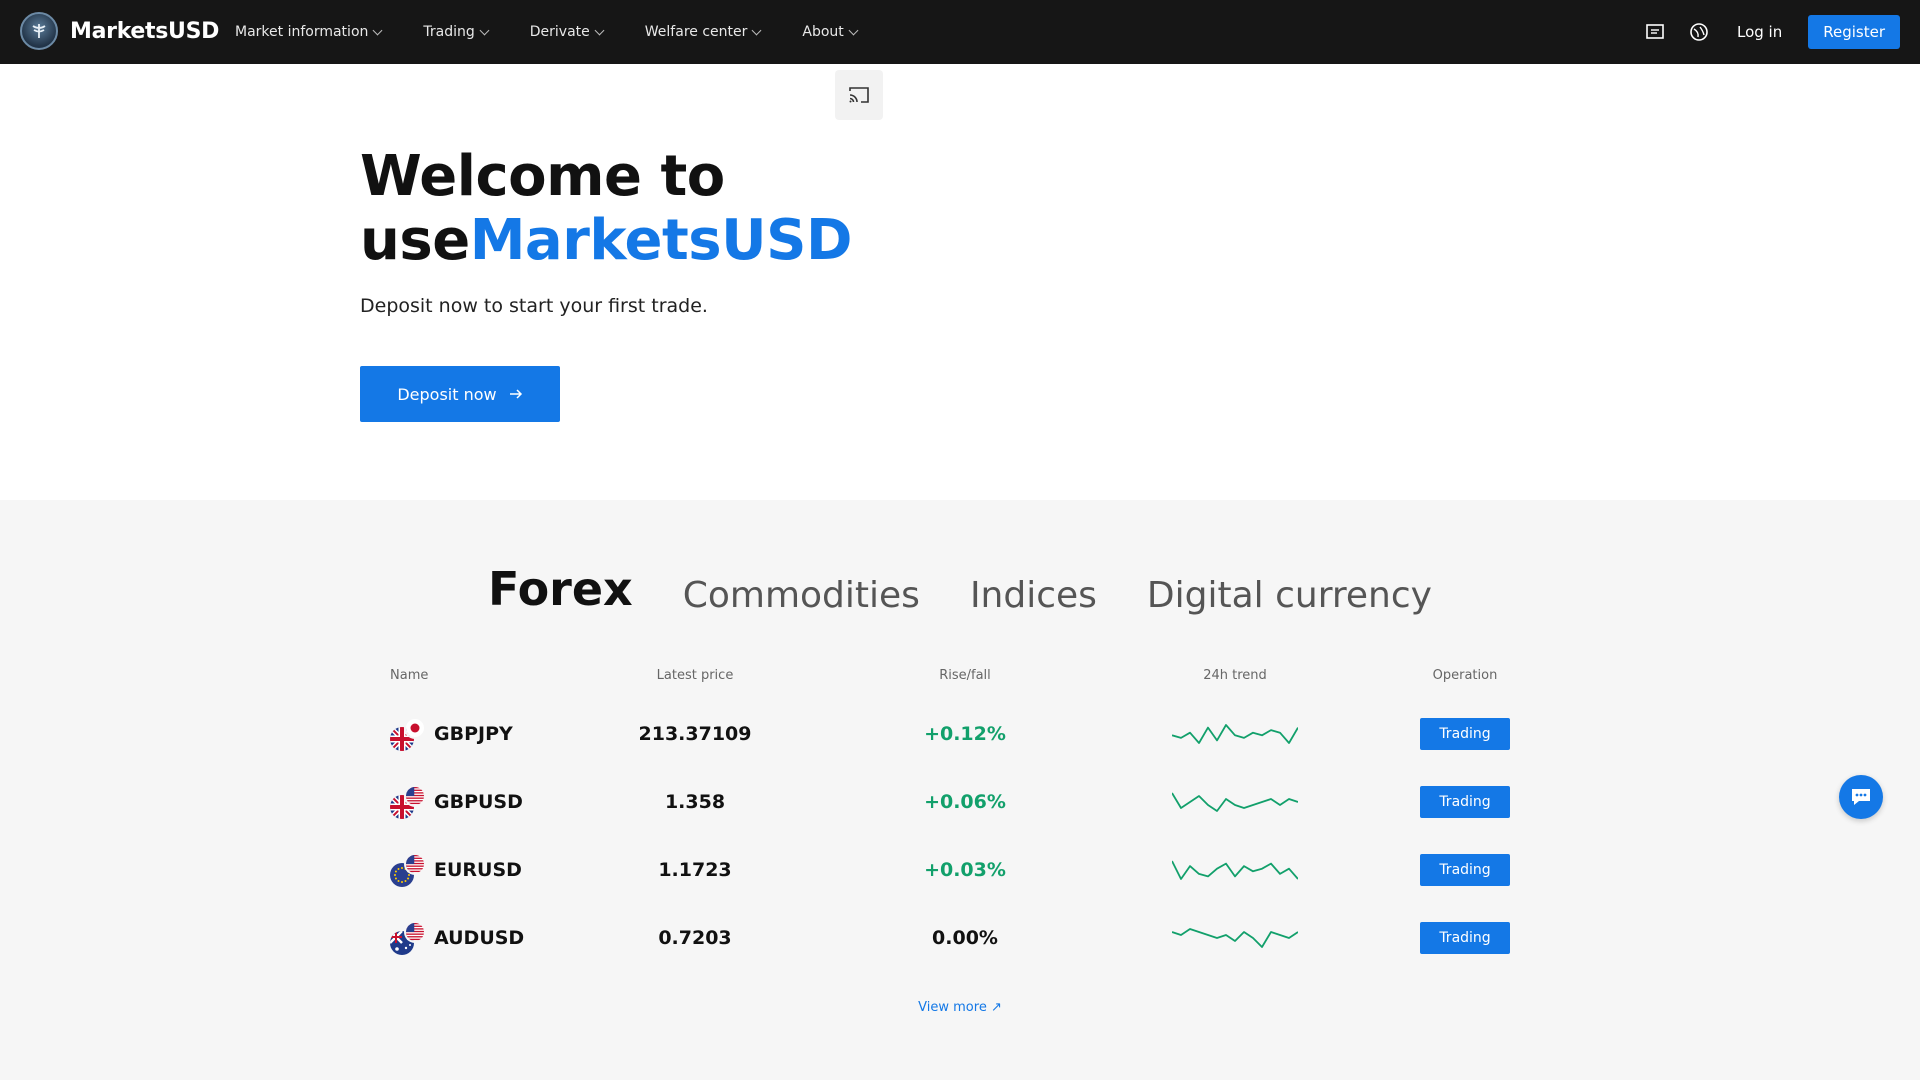  What do you see at coordinates (479, 938) in the screenshot?
I see `pair-name: AUDUSD` at bounding box center [479, 938].